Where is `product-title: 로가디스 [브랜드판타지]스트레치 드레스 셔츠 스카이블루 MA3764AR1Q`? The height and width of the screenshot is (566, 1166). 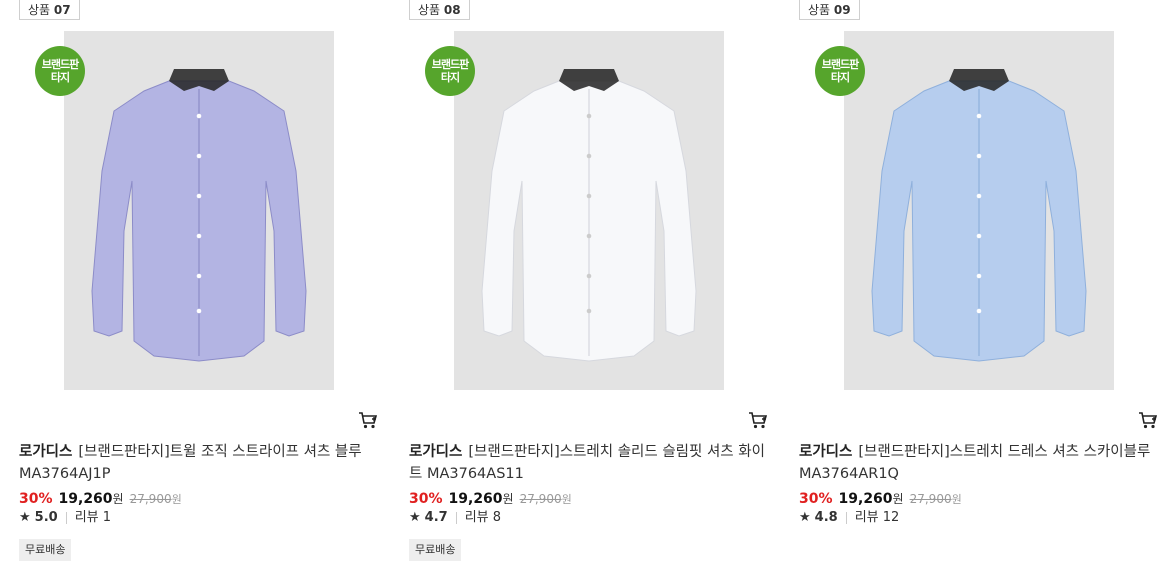 product-title: 로가디스 [브랜드판타지]스트레치 드레스 셔츠 스카이블루 MA3764AR1Q is located at coordinates (979, 463).